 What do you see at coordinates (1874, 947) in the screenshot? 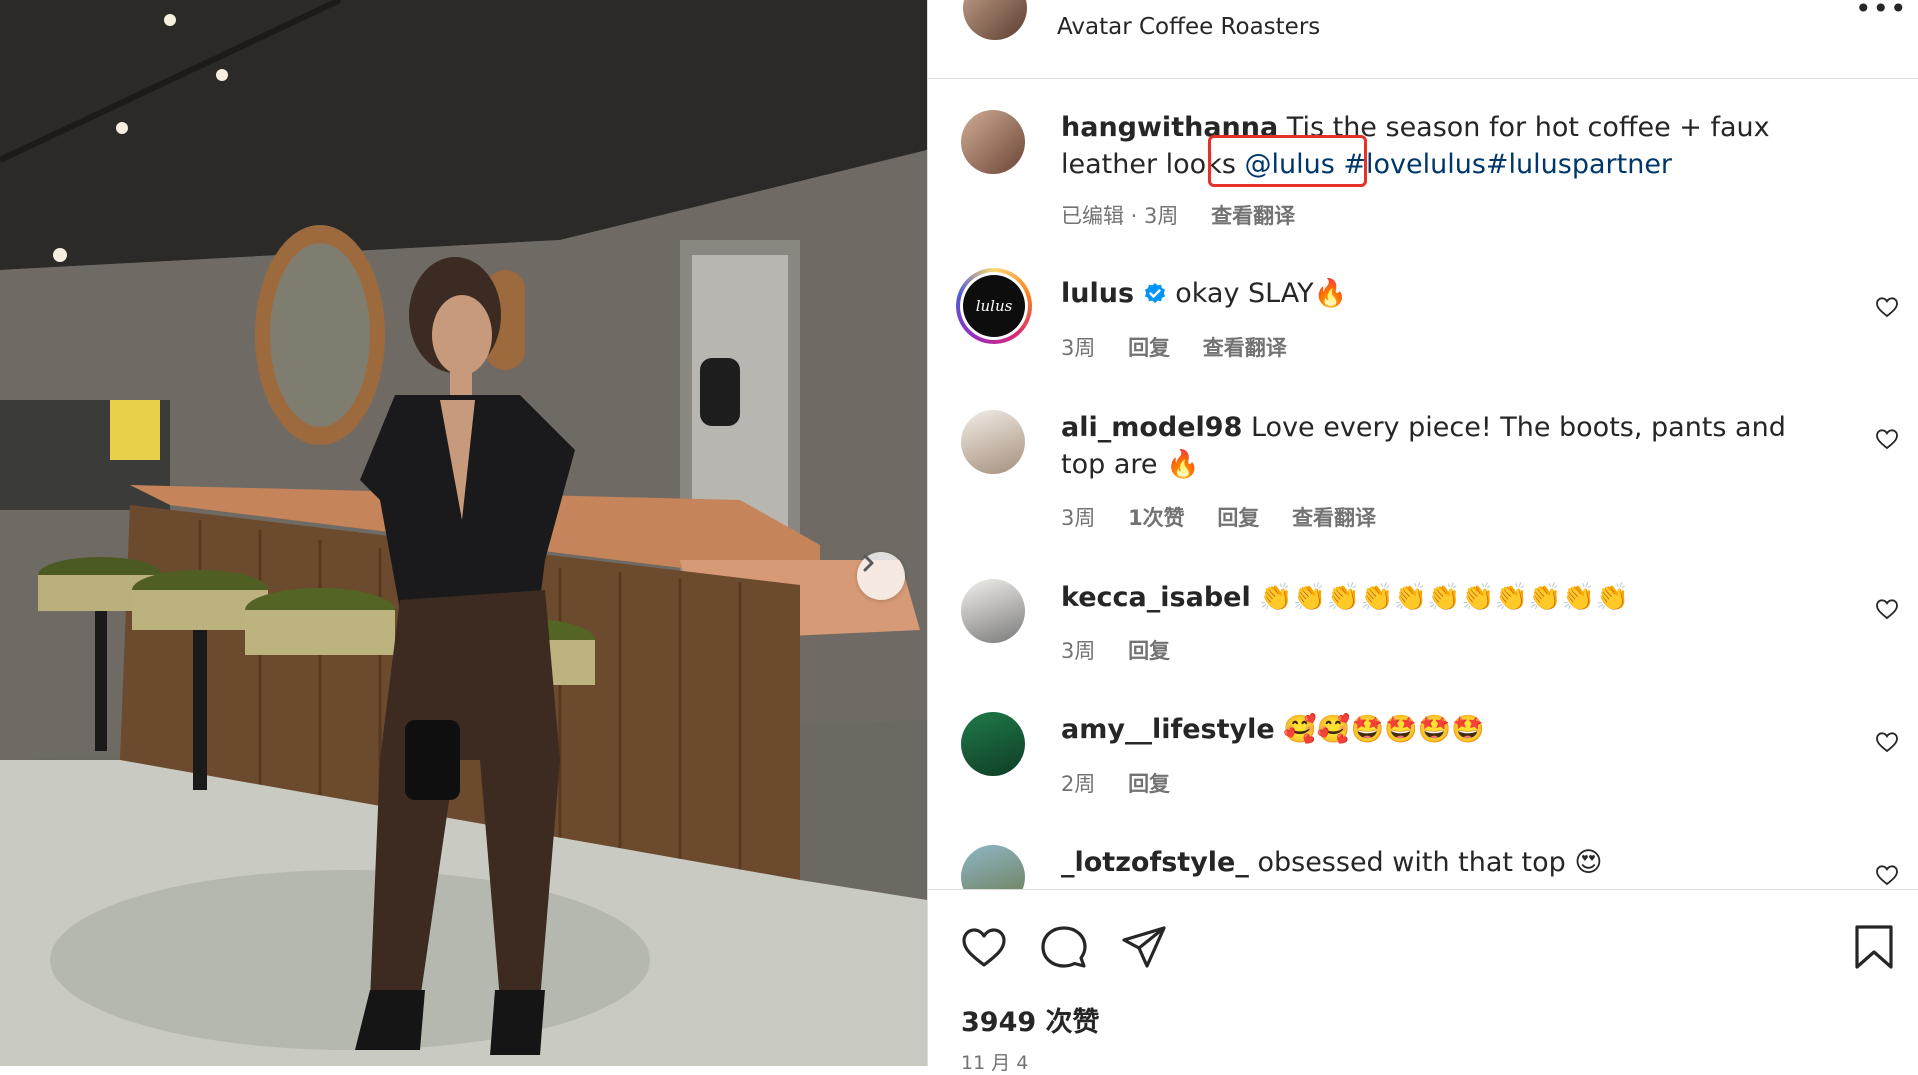
I see `bookmark-icon` at bounding box center [1874, 947].